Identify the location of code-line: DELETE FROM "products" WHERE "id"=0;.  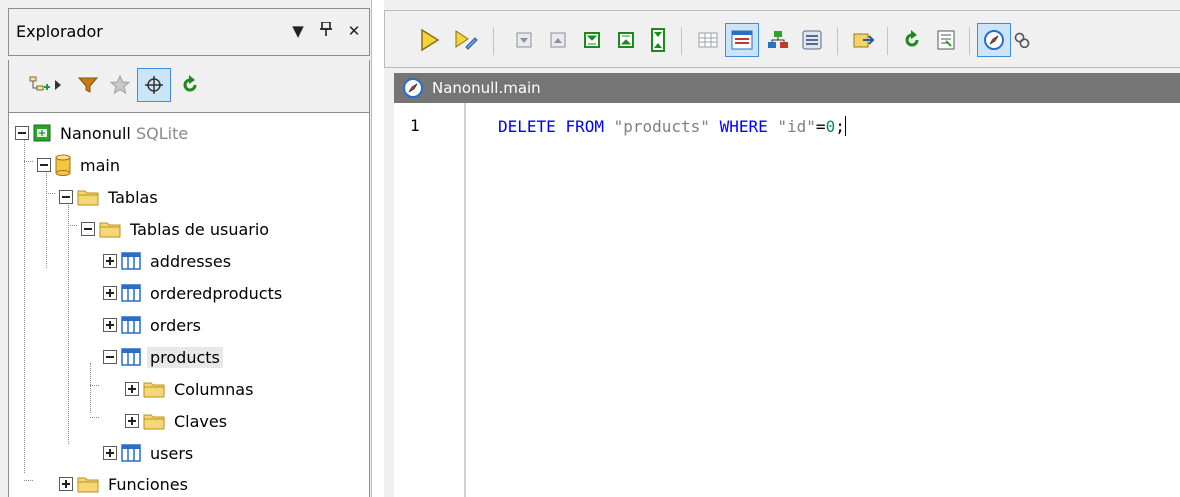
(672, 126).